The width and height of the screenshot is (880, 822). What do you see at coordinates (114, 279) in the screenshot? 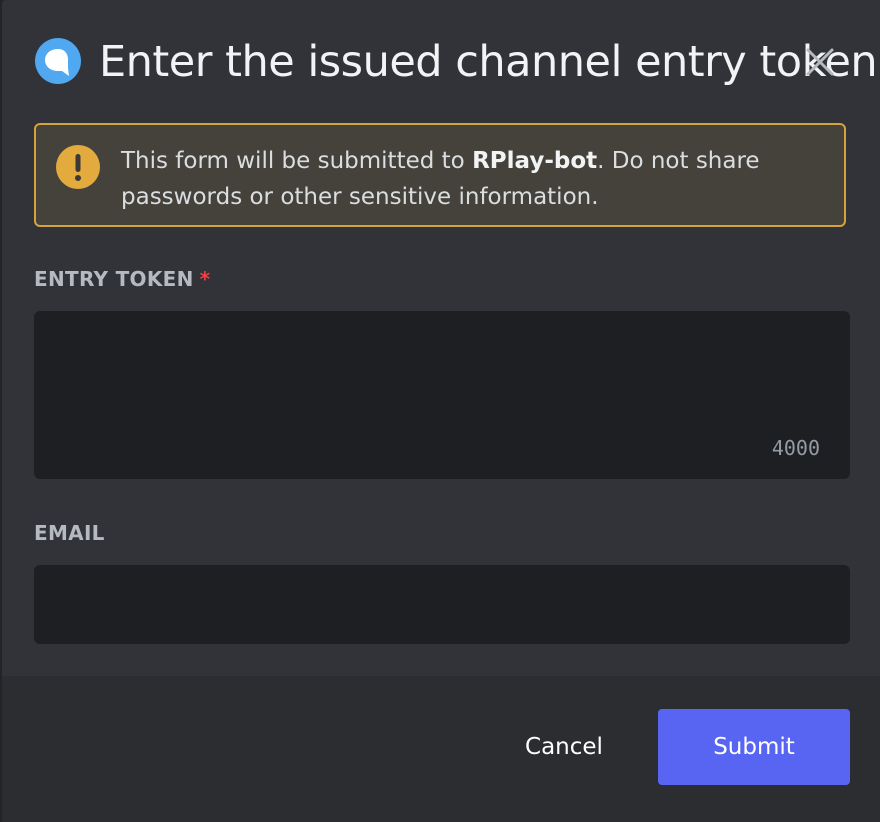
I see `entry-token-label-text: ENTRY TOKEN` at bounding box center [114, 279].